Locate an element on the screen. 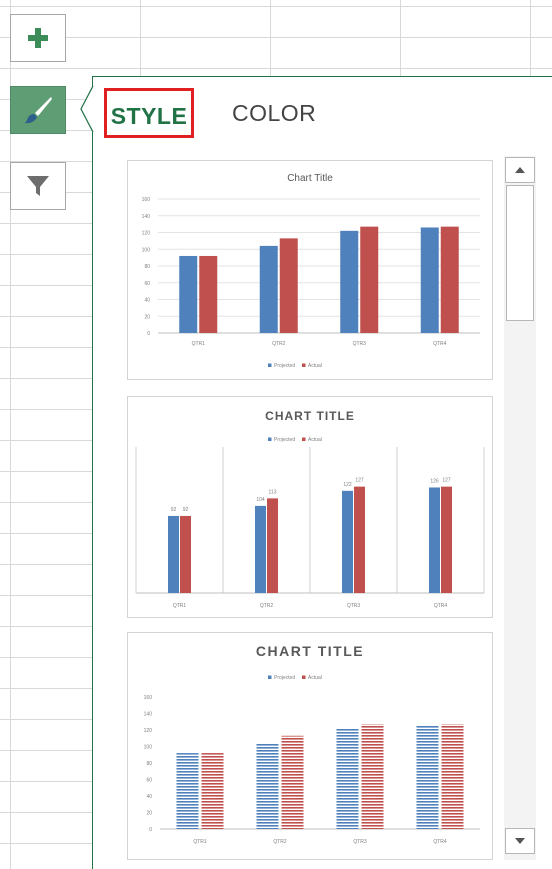  chart-styles-button is located at coordinates (38, 110).